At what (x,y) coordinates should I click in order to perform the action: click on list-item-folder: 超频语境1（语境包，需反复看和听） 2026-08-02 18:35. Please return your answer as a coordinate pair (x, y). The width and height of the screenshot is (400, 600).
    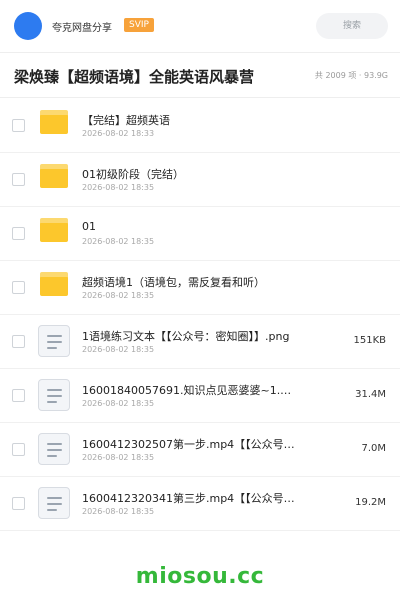
    Looking at the image, I should click on (200, 288).